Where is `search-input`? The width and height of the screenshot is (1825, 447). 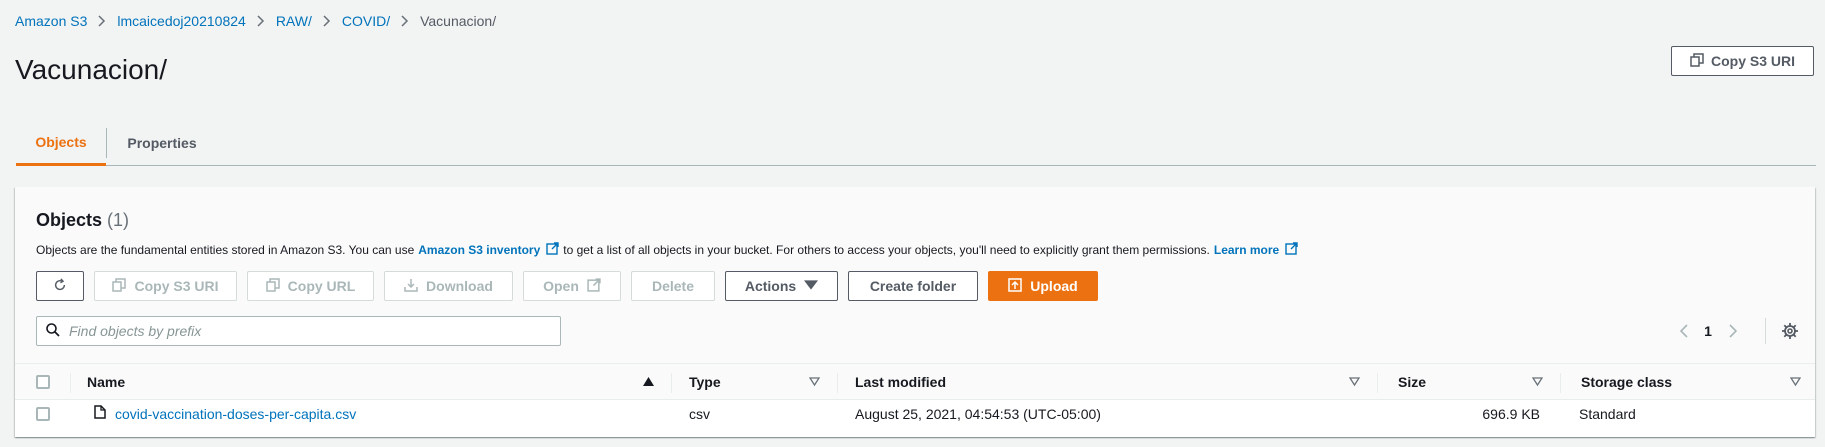 search-input is located at coordinates (310, 331).